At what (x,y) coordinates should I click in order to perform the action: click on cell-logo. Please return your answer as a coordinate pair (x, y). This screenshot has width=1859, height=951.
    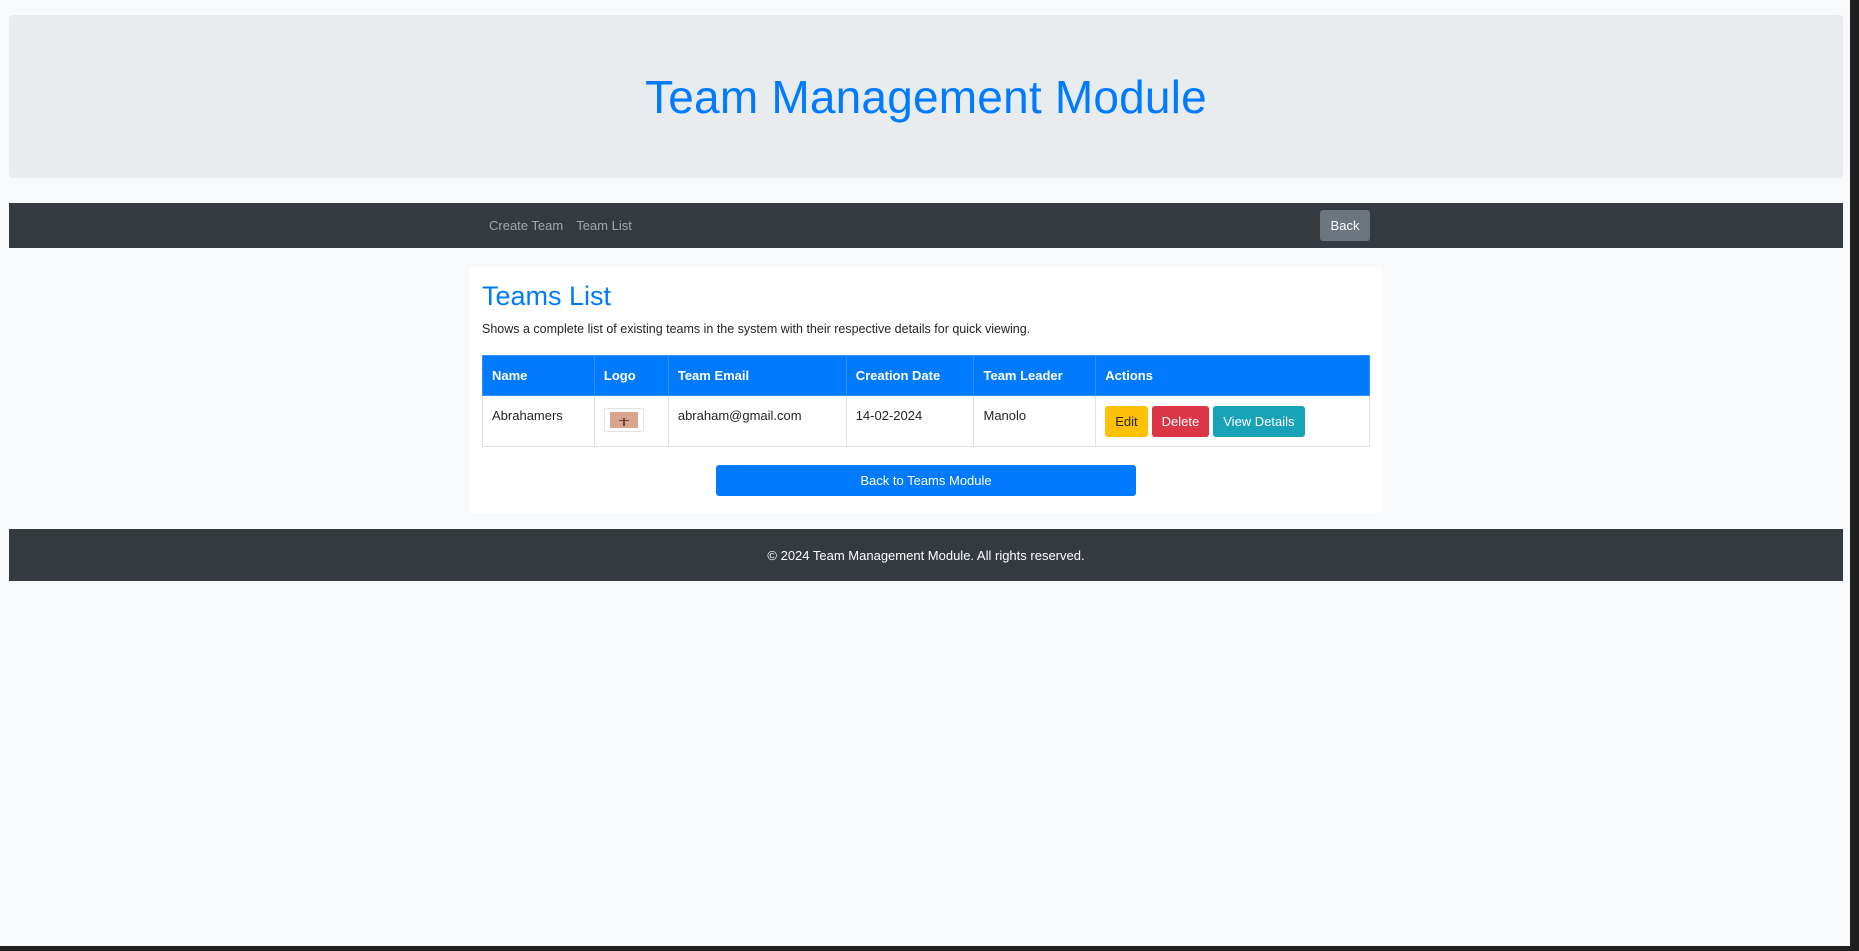
    Looking at the image, I should click on (631, 421).